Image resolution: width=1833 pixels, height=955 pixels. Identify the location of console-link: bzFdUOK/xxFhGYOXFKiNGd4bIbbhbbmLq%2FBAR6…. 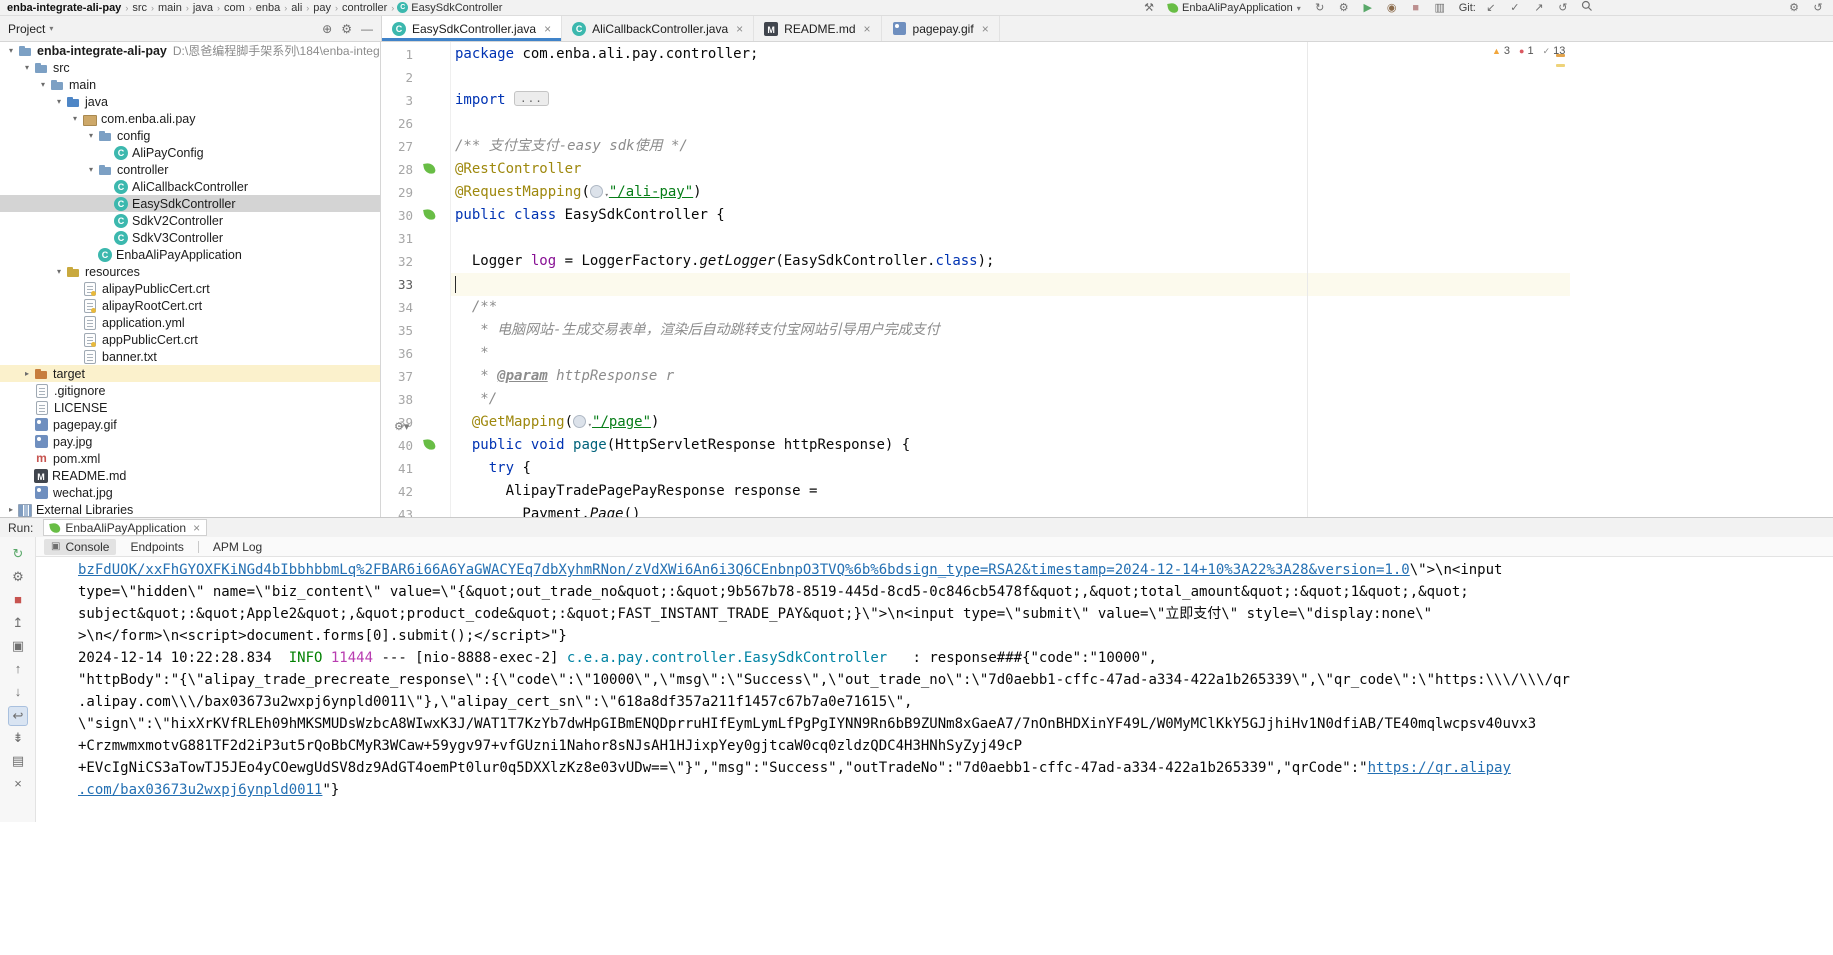
(744, 570).